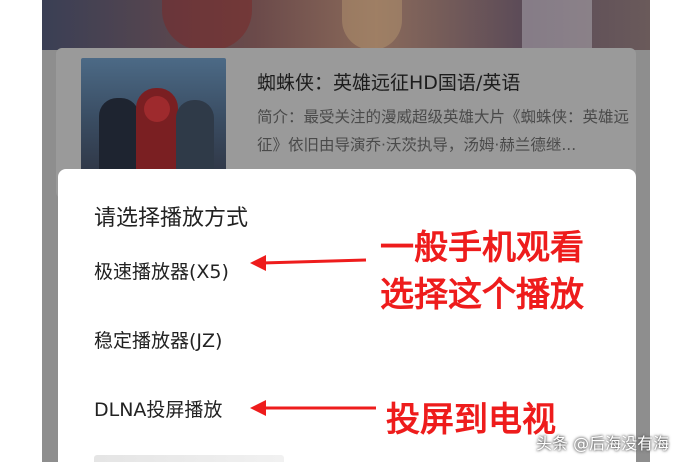 This screenshot has height=462, width=692. I want to click on annotation-cast-to-tv: 投屏到电视, so click(471, 420).